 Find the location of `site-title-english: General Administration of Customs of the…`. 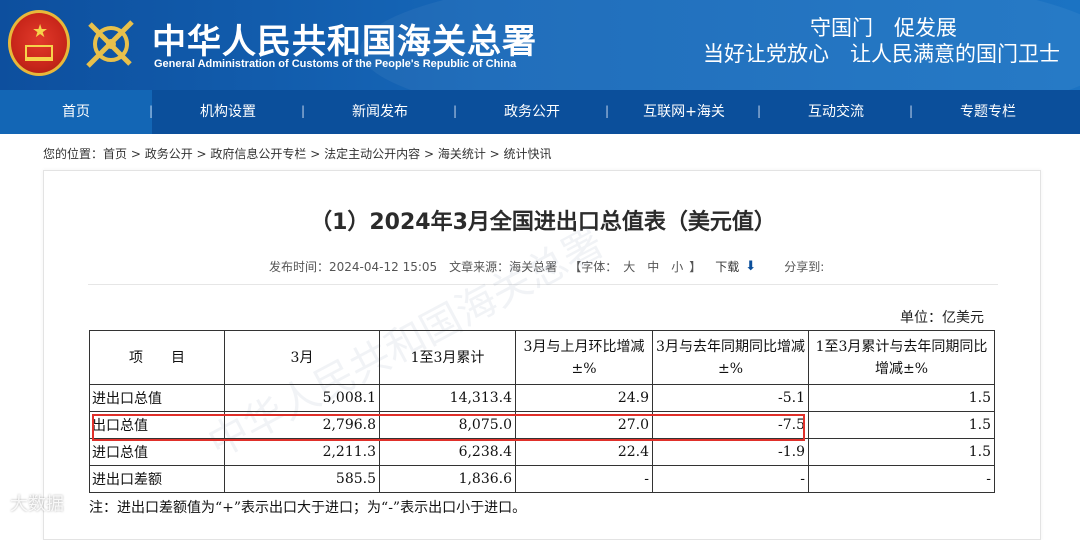

site-title-english: General Administration of Customs of the… is located at coordinates (335, 64).